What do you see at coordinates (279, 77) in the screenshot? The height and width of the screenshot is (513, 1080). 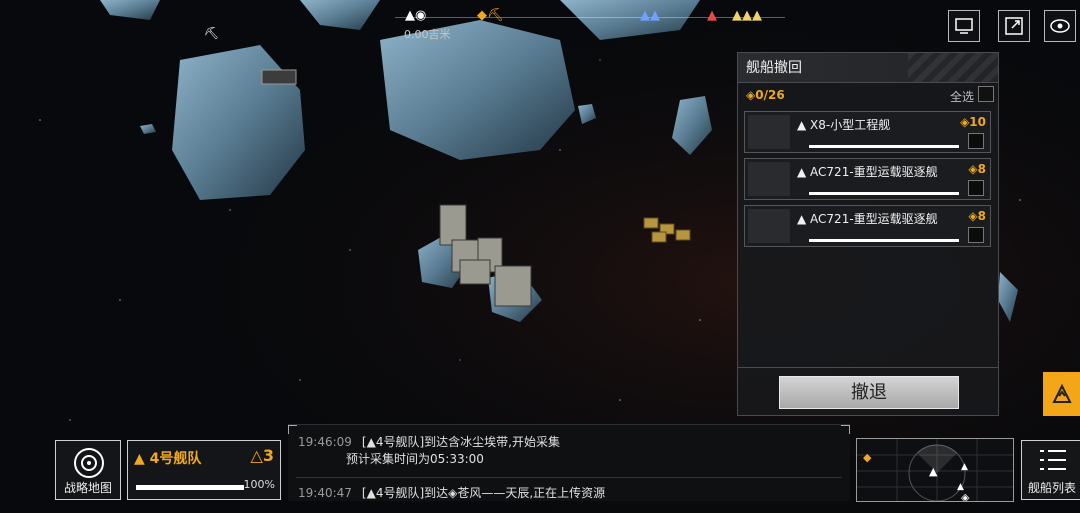 I see `station` at bounding box center [279, 77].